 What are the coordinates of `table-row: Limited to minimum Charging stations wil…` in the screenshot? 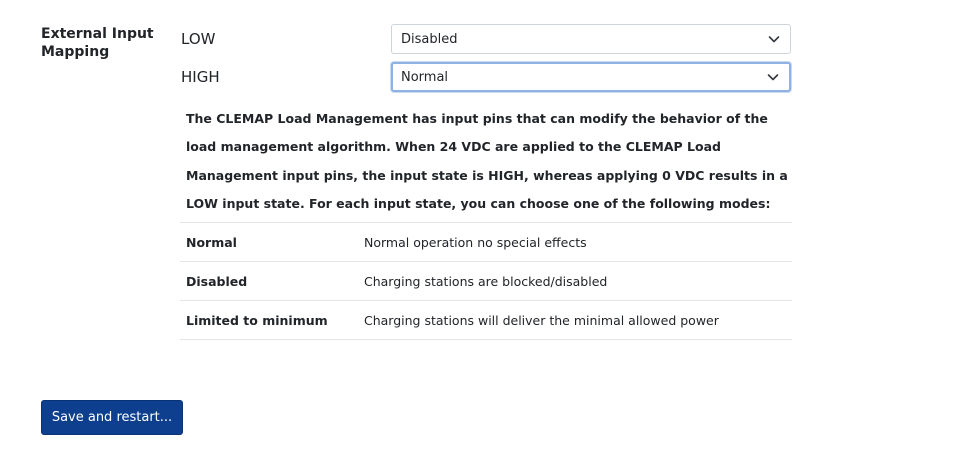 It's located at (486, 320).